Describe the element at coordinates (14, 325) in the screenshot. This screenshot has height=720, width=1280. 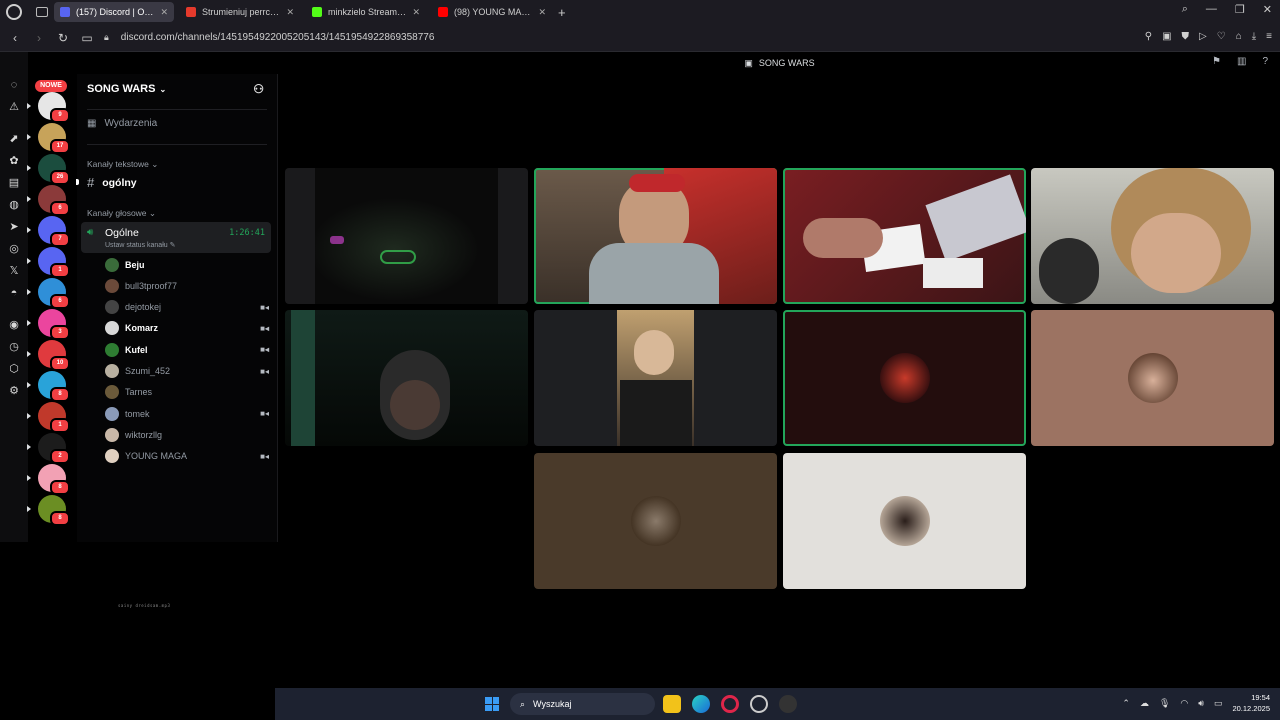
I see `music-icon: ◉` at that location.